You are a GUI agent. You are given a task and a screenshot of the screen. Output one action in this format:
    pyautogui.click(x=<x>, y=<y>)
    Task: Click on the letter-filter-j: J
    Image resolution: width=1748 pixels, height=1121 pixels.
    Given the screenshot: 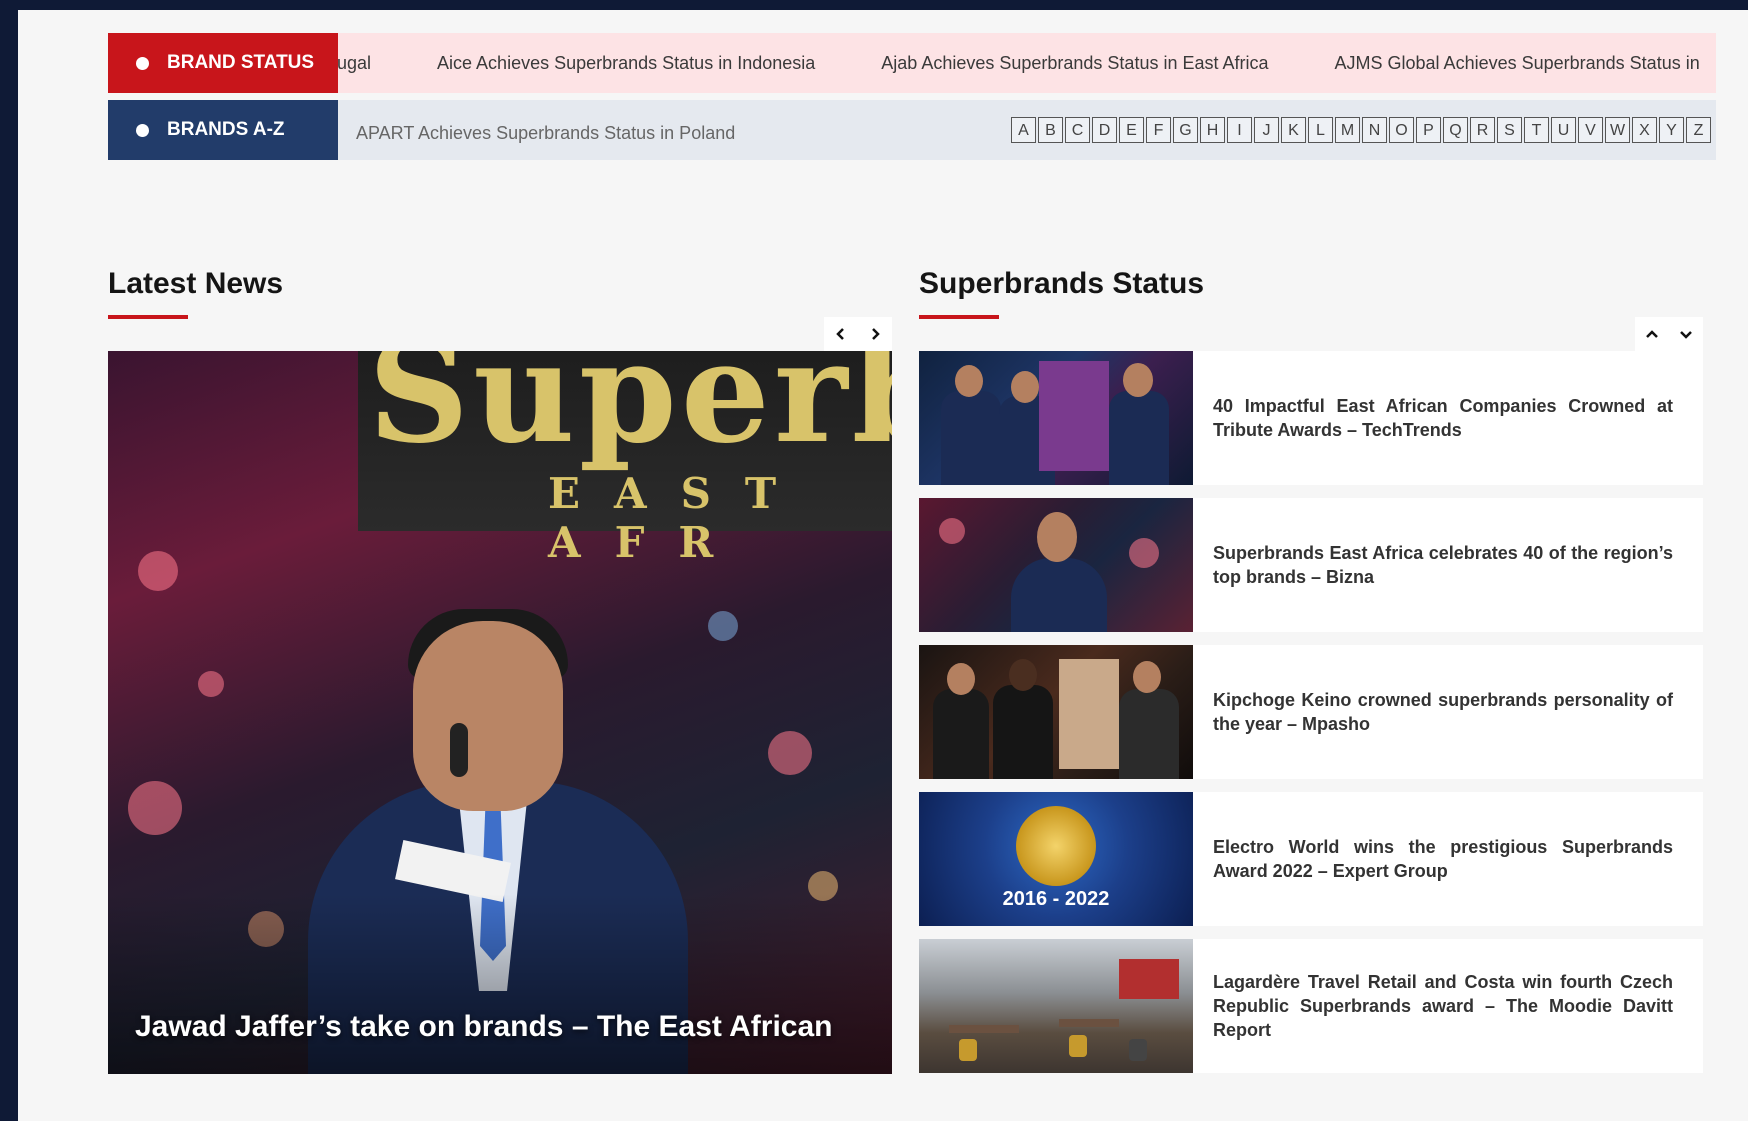 What is the action you would take?
    pyautogui.click(x=1266, y=130)
    